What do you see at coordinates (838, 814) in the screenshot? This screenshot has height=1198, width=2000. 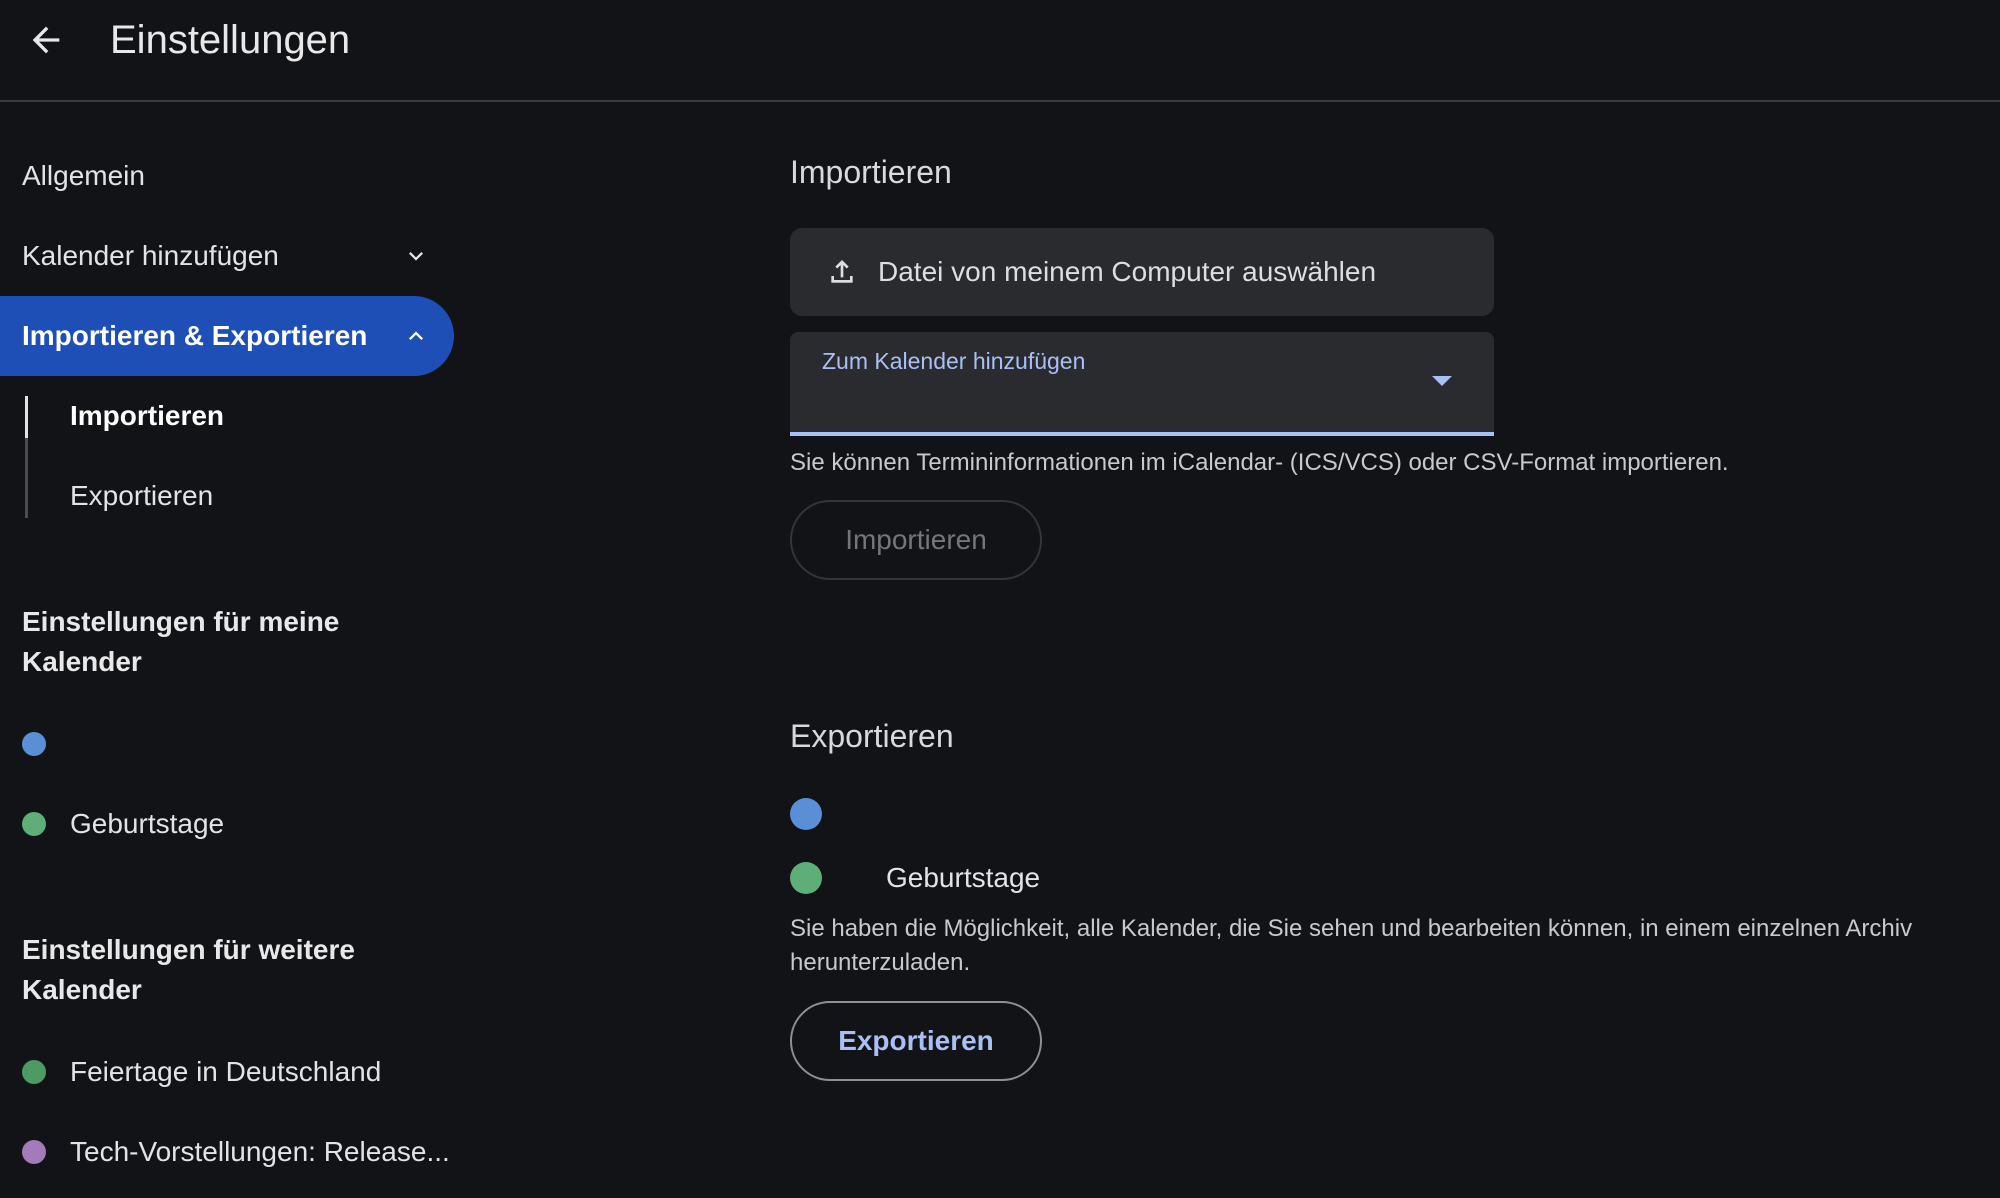 I see `export-calendar-primary` at bounding box center [838, 814].